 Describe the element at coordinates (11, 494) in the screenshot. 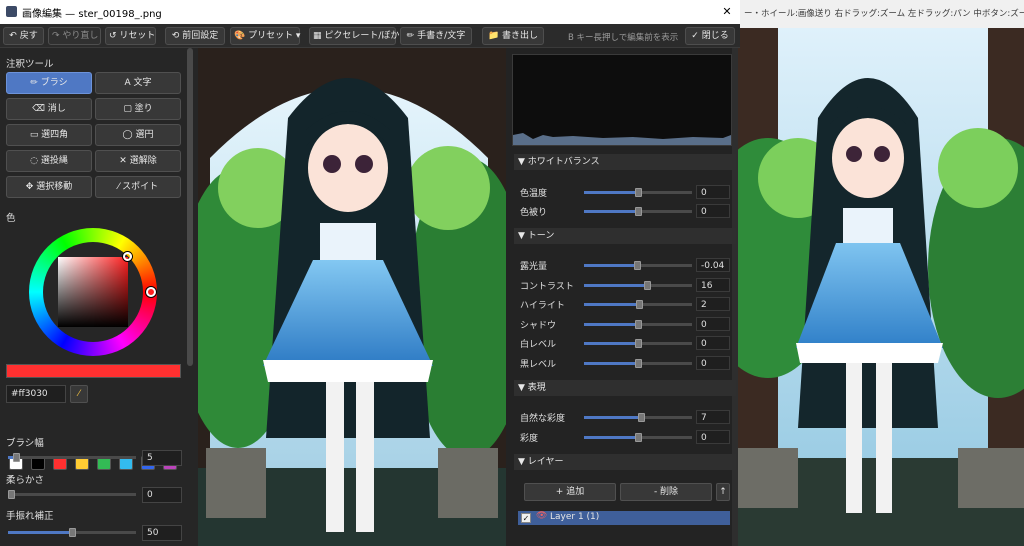

I see `softness-handle` at that location.